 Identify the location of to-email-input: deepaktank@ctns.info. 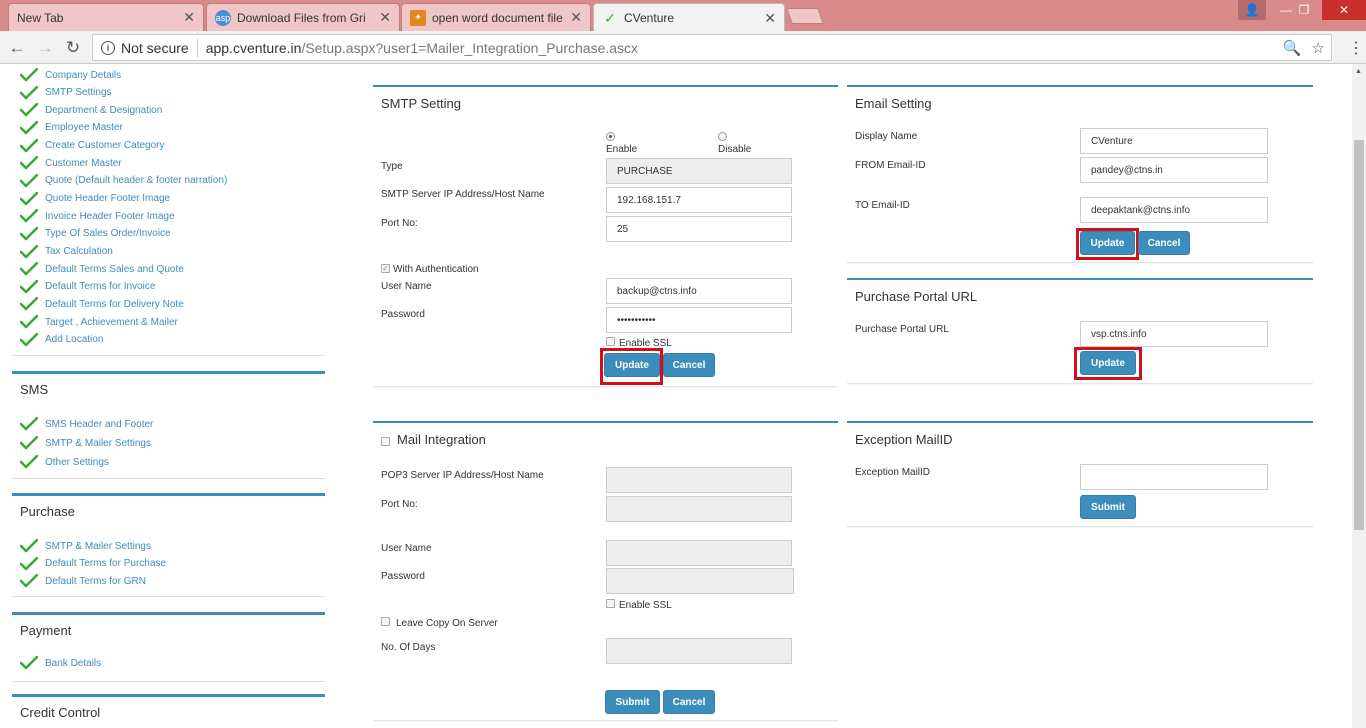
(1174, 210).